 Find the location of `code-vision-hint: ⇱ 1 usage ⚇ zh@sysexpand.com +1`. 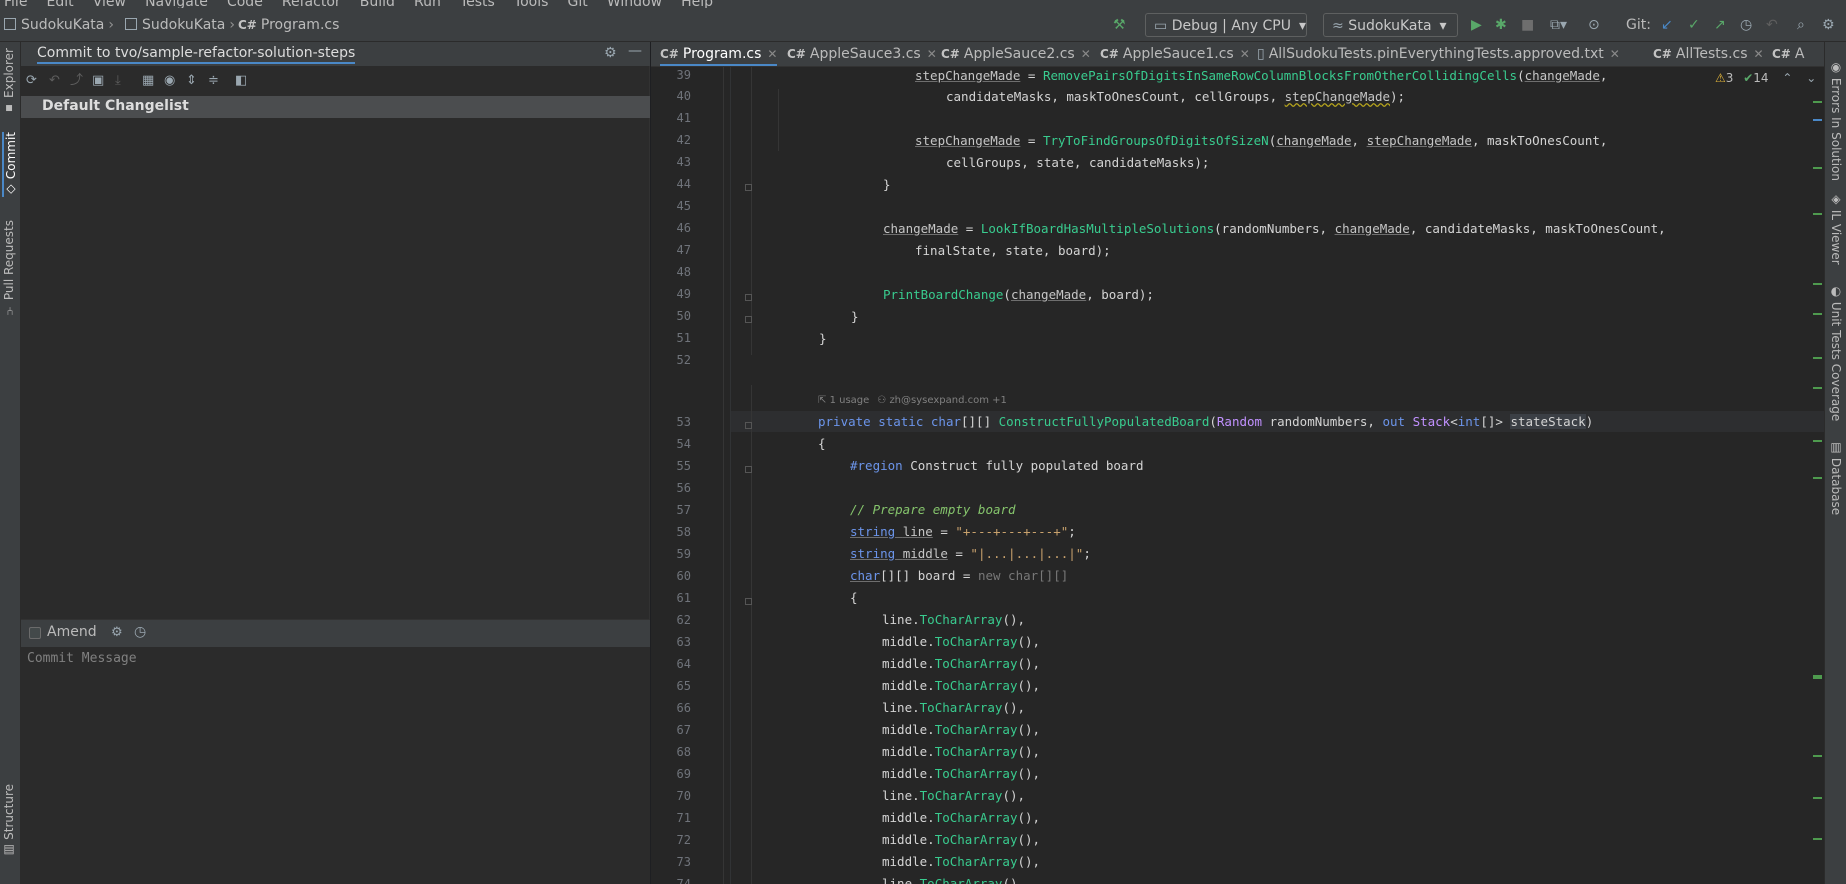

code-vision-hint: ⇱ 1 usage ⚇ zh@sysexpand.com +1 is located at coordinates (912, 400).